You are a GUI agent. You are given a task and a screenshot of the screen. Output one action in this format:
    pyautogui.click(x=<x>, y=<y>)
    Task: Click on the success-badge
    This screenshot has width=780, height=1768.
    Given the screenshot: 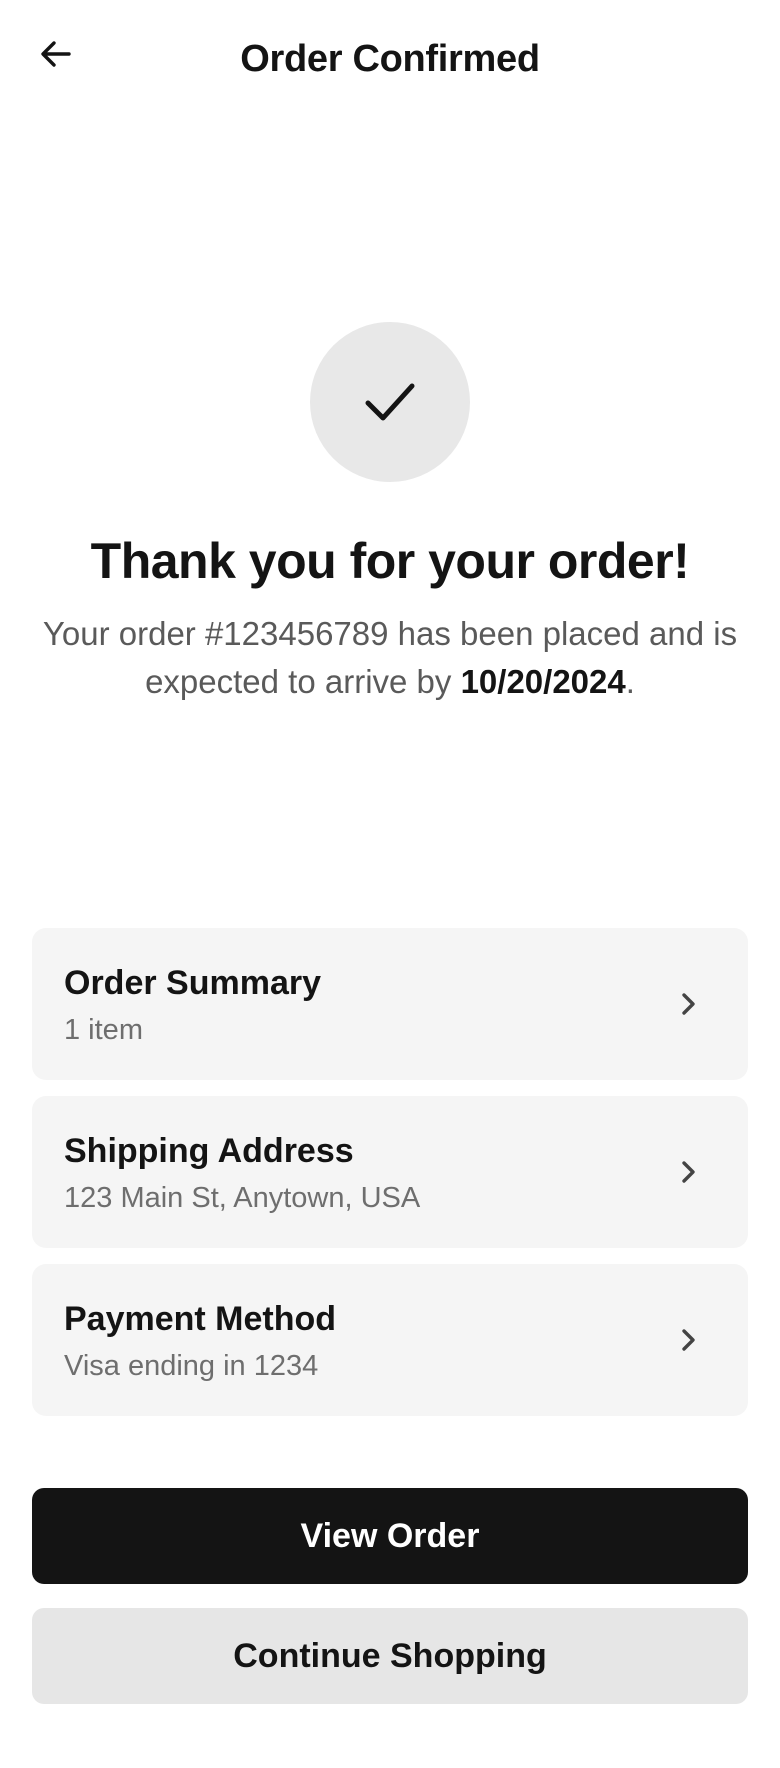 What is the action you would take?
    pyautogui.click(x=390, y=402)
    